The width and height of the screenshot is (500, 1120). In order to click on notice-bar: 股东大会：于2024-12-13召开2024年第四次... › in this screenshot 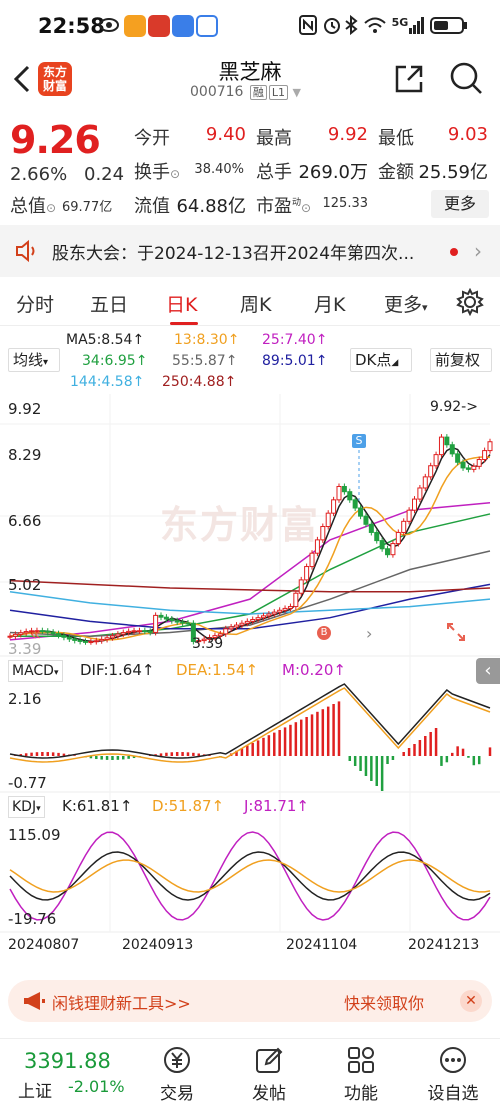, I will do `click(250, 251)`.